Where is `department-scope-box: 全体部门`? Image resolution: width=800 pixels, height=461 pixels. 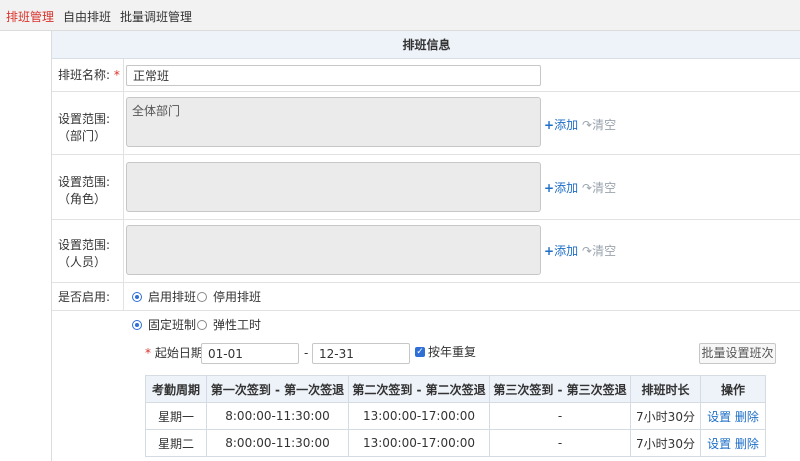 department-scope-box: 全体部门 is located at coordinates (333, 122).